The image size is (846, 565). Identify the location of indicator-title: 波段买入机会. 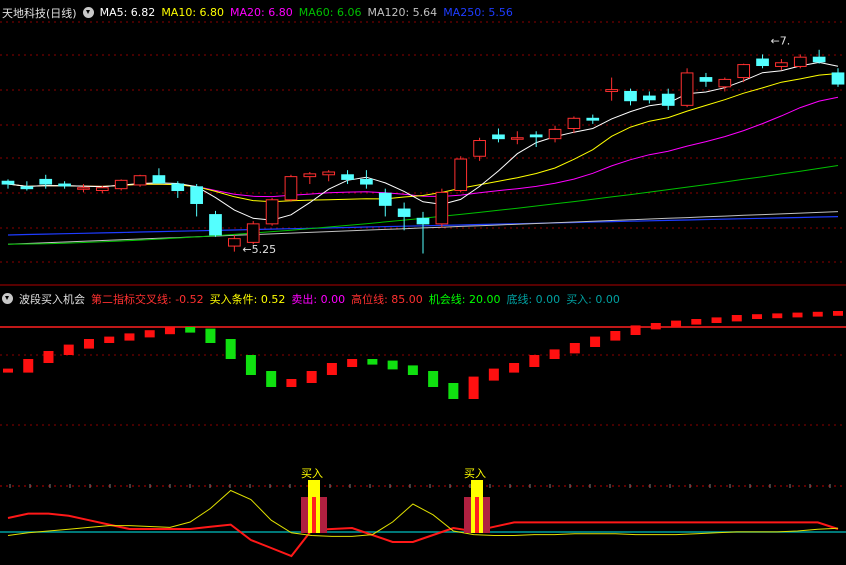
(52, 299).